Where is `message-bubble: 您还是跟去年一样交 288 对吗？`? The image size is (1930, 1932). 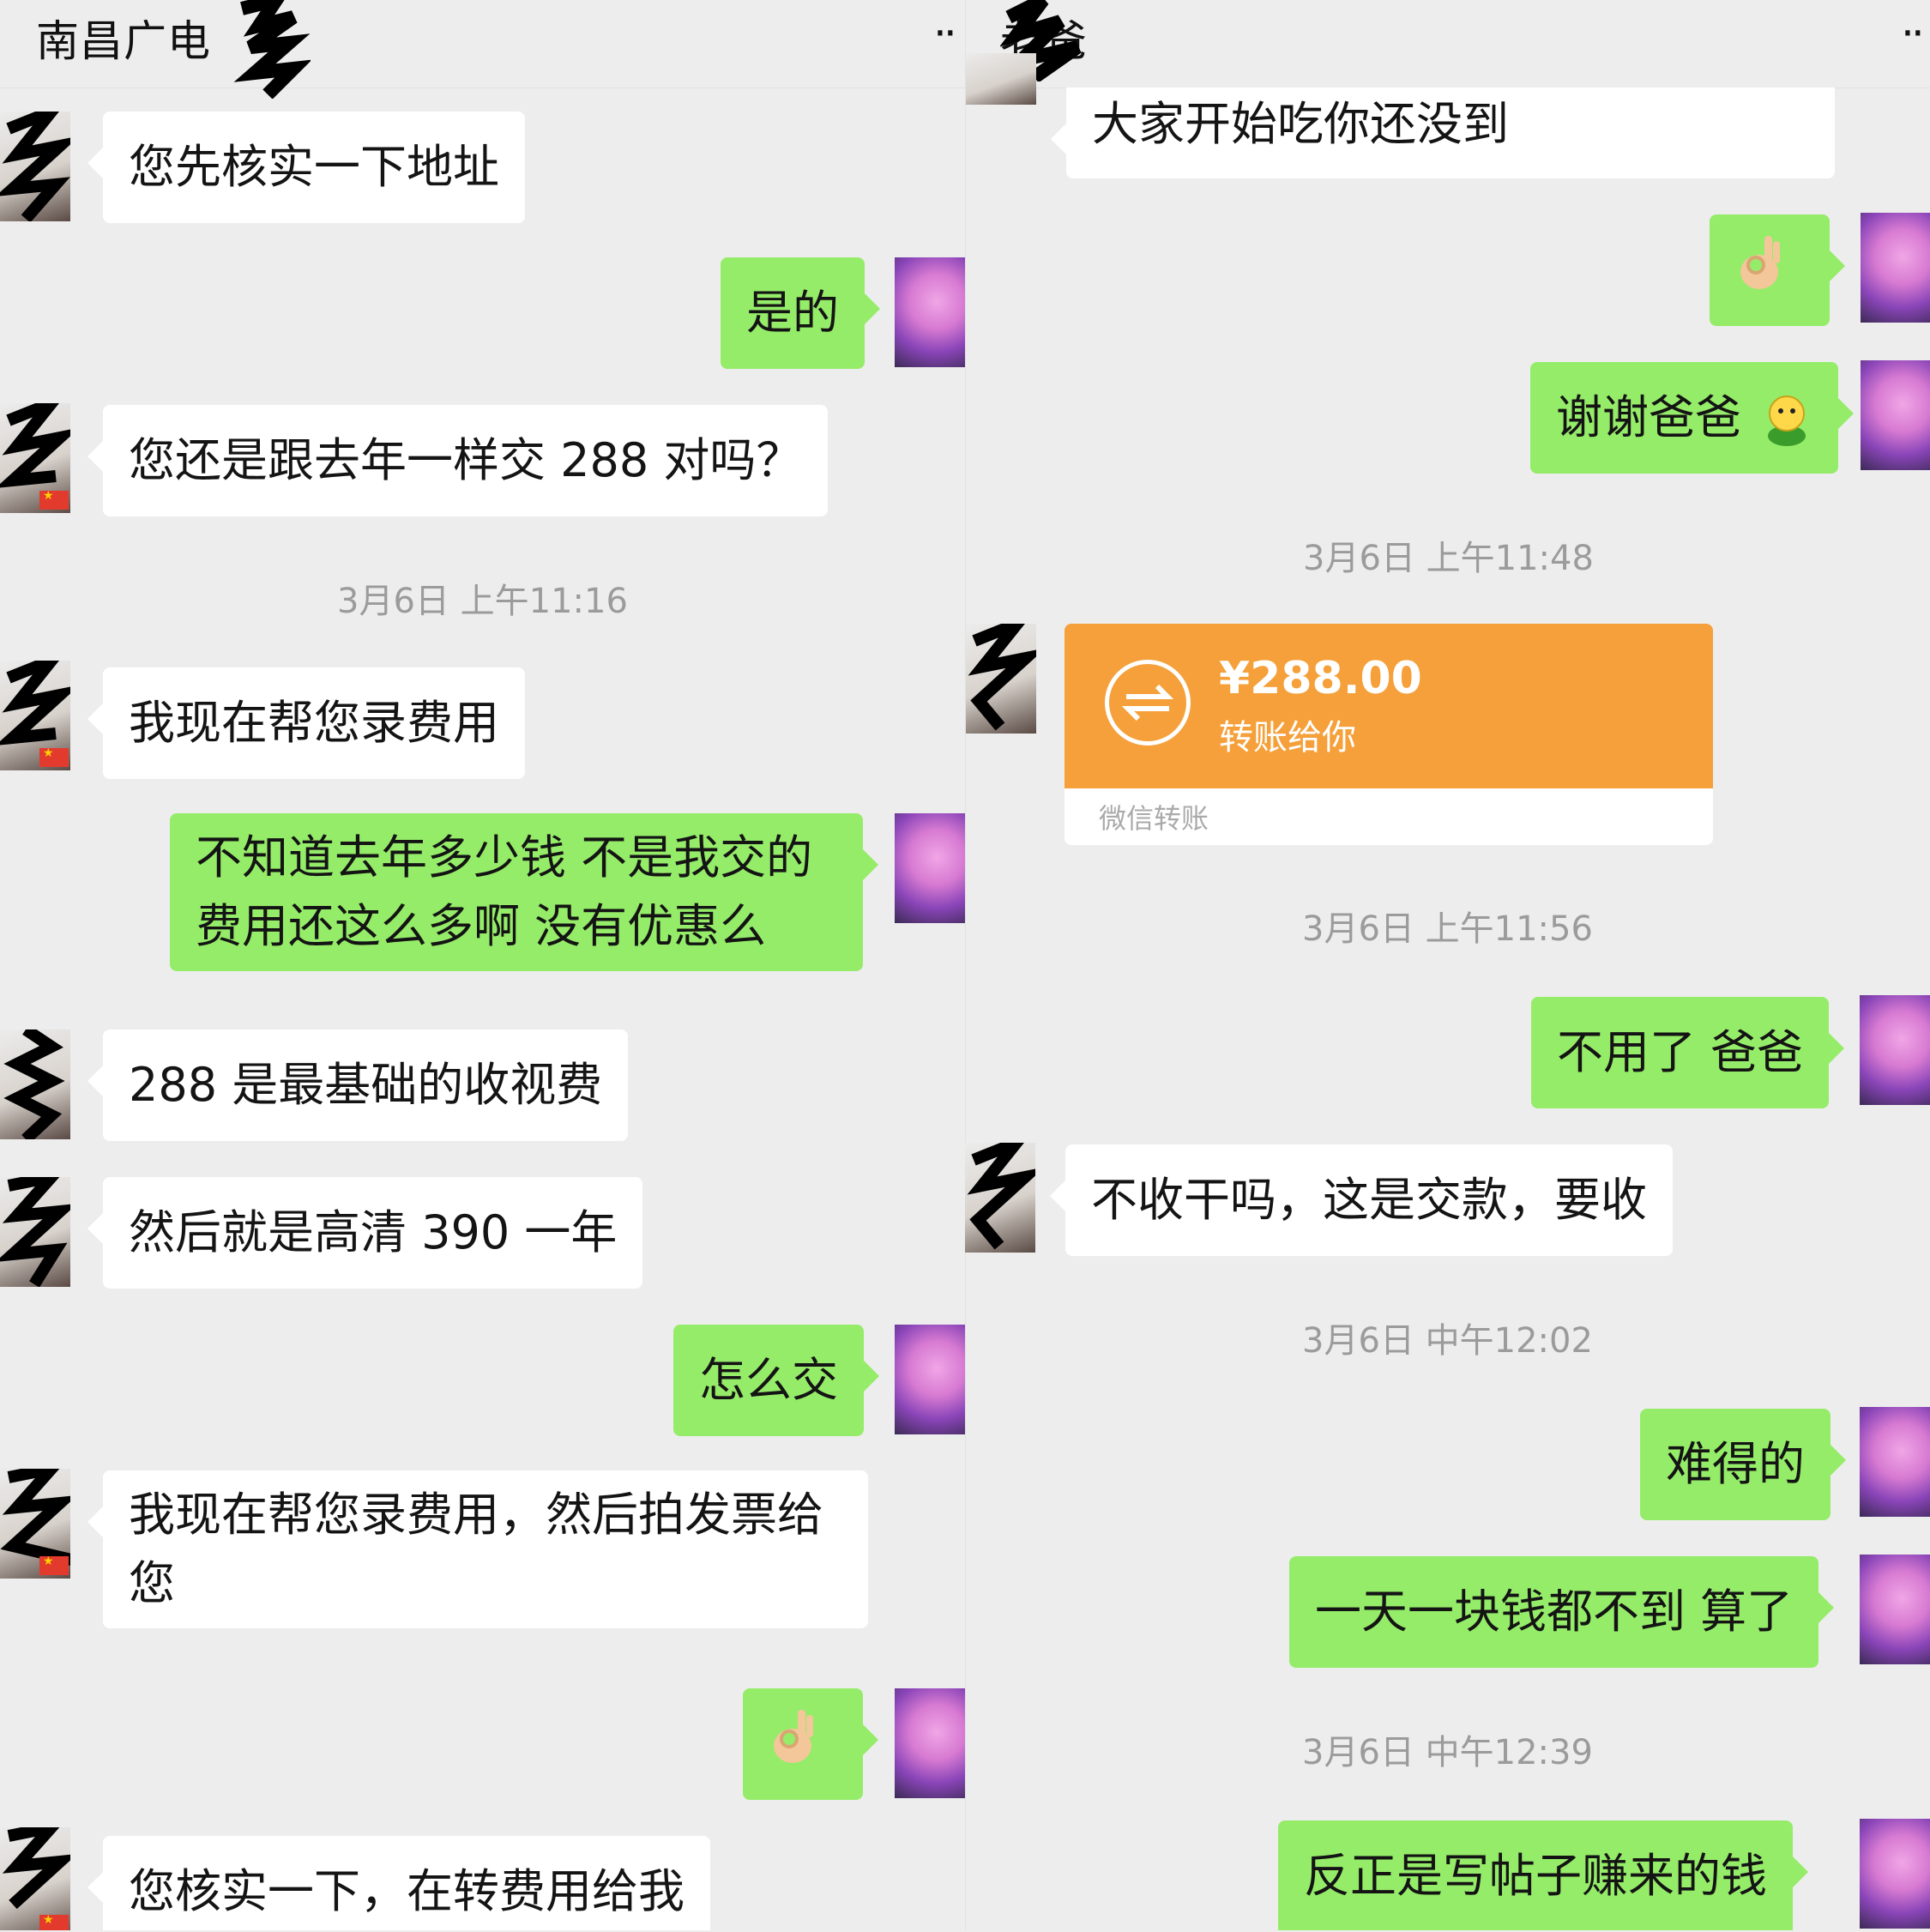 message-bubble: 您还是跟去年一样交 288 对吗？ is located at coordinates (458, 460).